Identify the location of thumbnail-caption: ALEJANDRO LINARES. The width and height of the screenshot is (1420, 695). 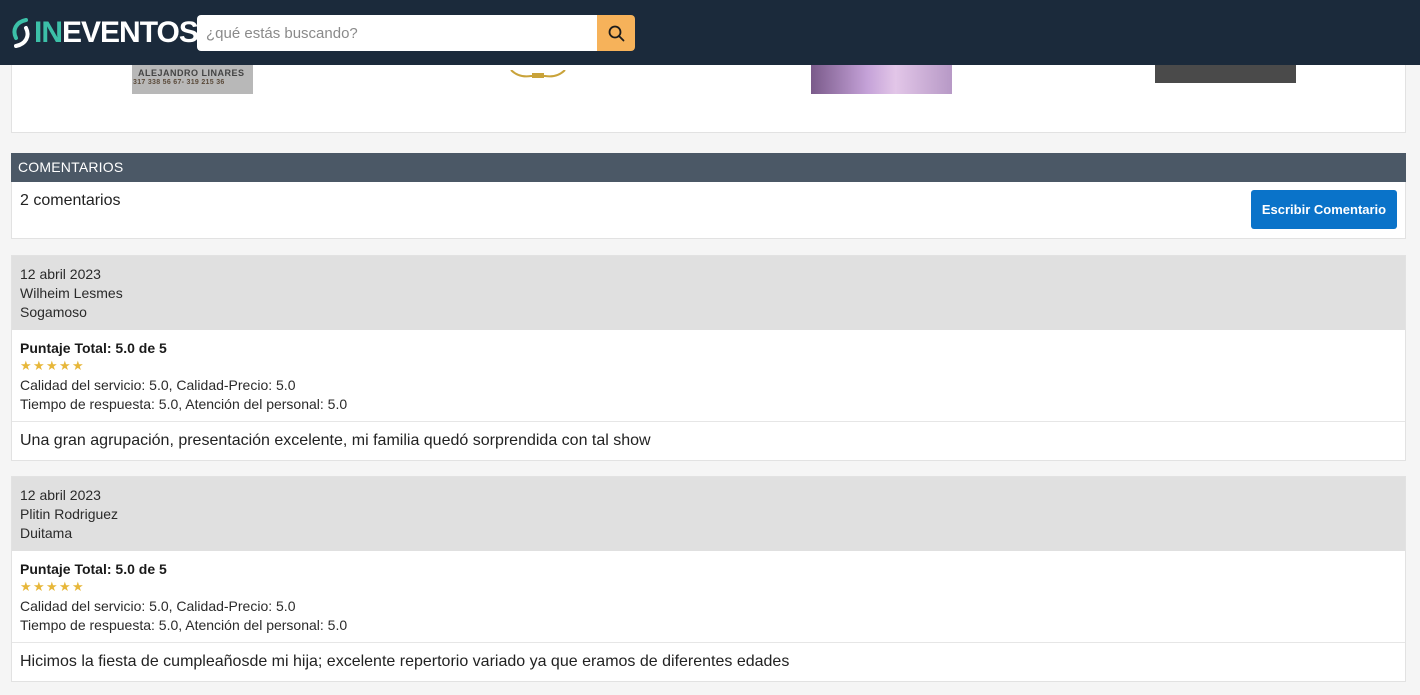
(191, 73).